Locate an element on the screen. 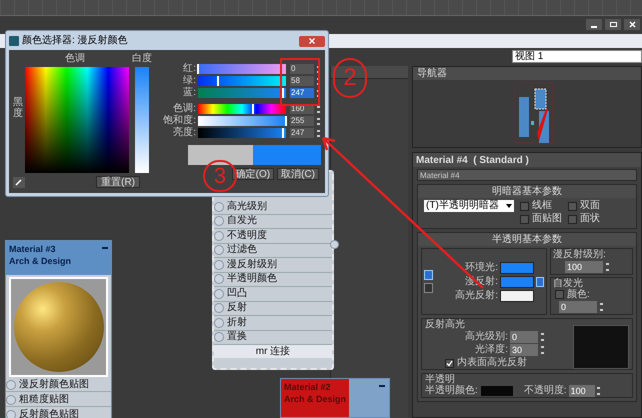 Image resolution: width=642 pixels, height=418 pixels. hue-gradient-square is located at coordinates (77, 120).